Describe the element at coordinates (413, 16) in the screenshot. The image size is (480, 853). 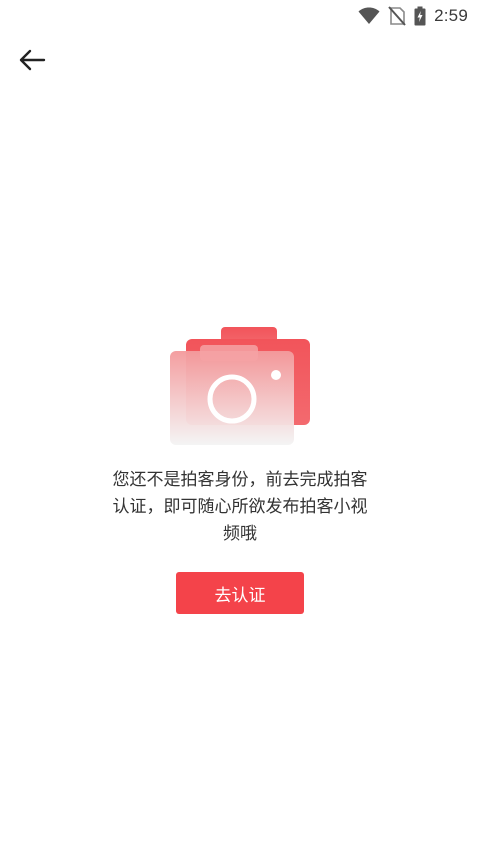
I see `status-icons: 2:59` at that location.